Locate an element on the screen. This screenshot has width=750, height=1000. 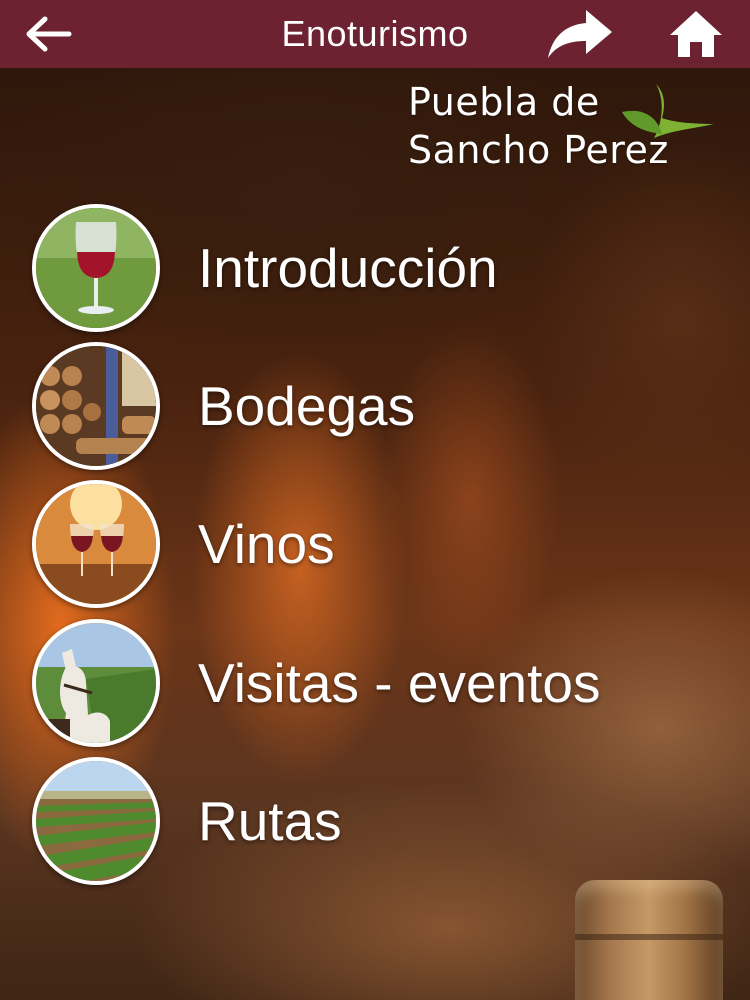
menu-item-label: Bodegas is located at coordinates (307, 406).